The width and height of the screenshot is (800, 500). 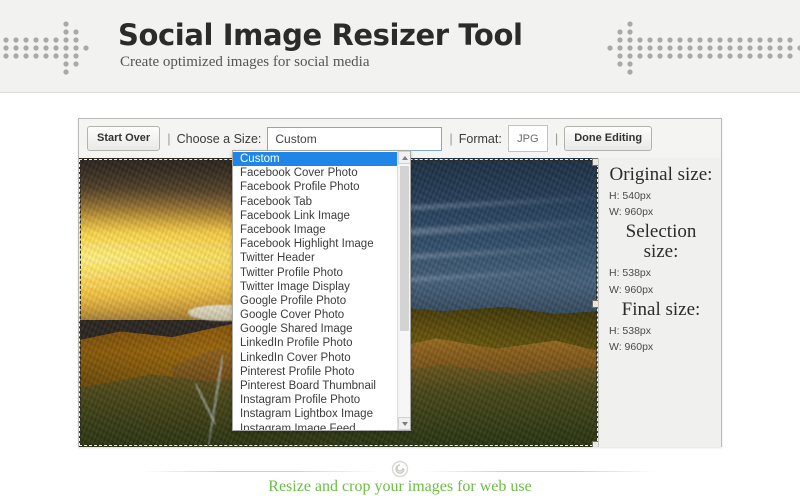 I want to click on original-size-height: H: 540px, so click(x=630, y=195).